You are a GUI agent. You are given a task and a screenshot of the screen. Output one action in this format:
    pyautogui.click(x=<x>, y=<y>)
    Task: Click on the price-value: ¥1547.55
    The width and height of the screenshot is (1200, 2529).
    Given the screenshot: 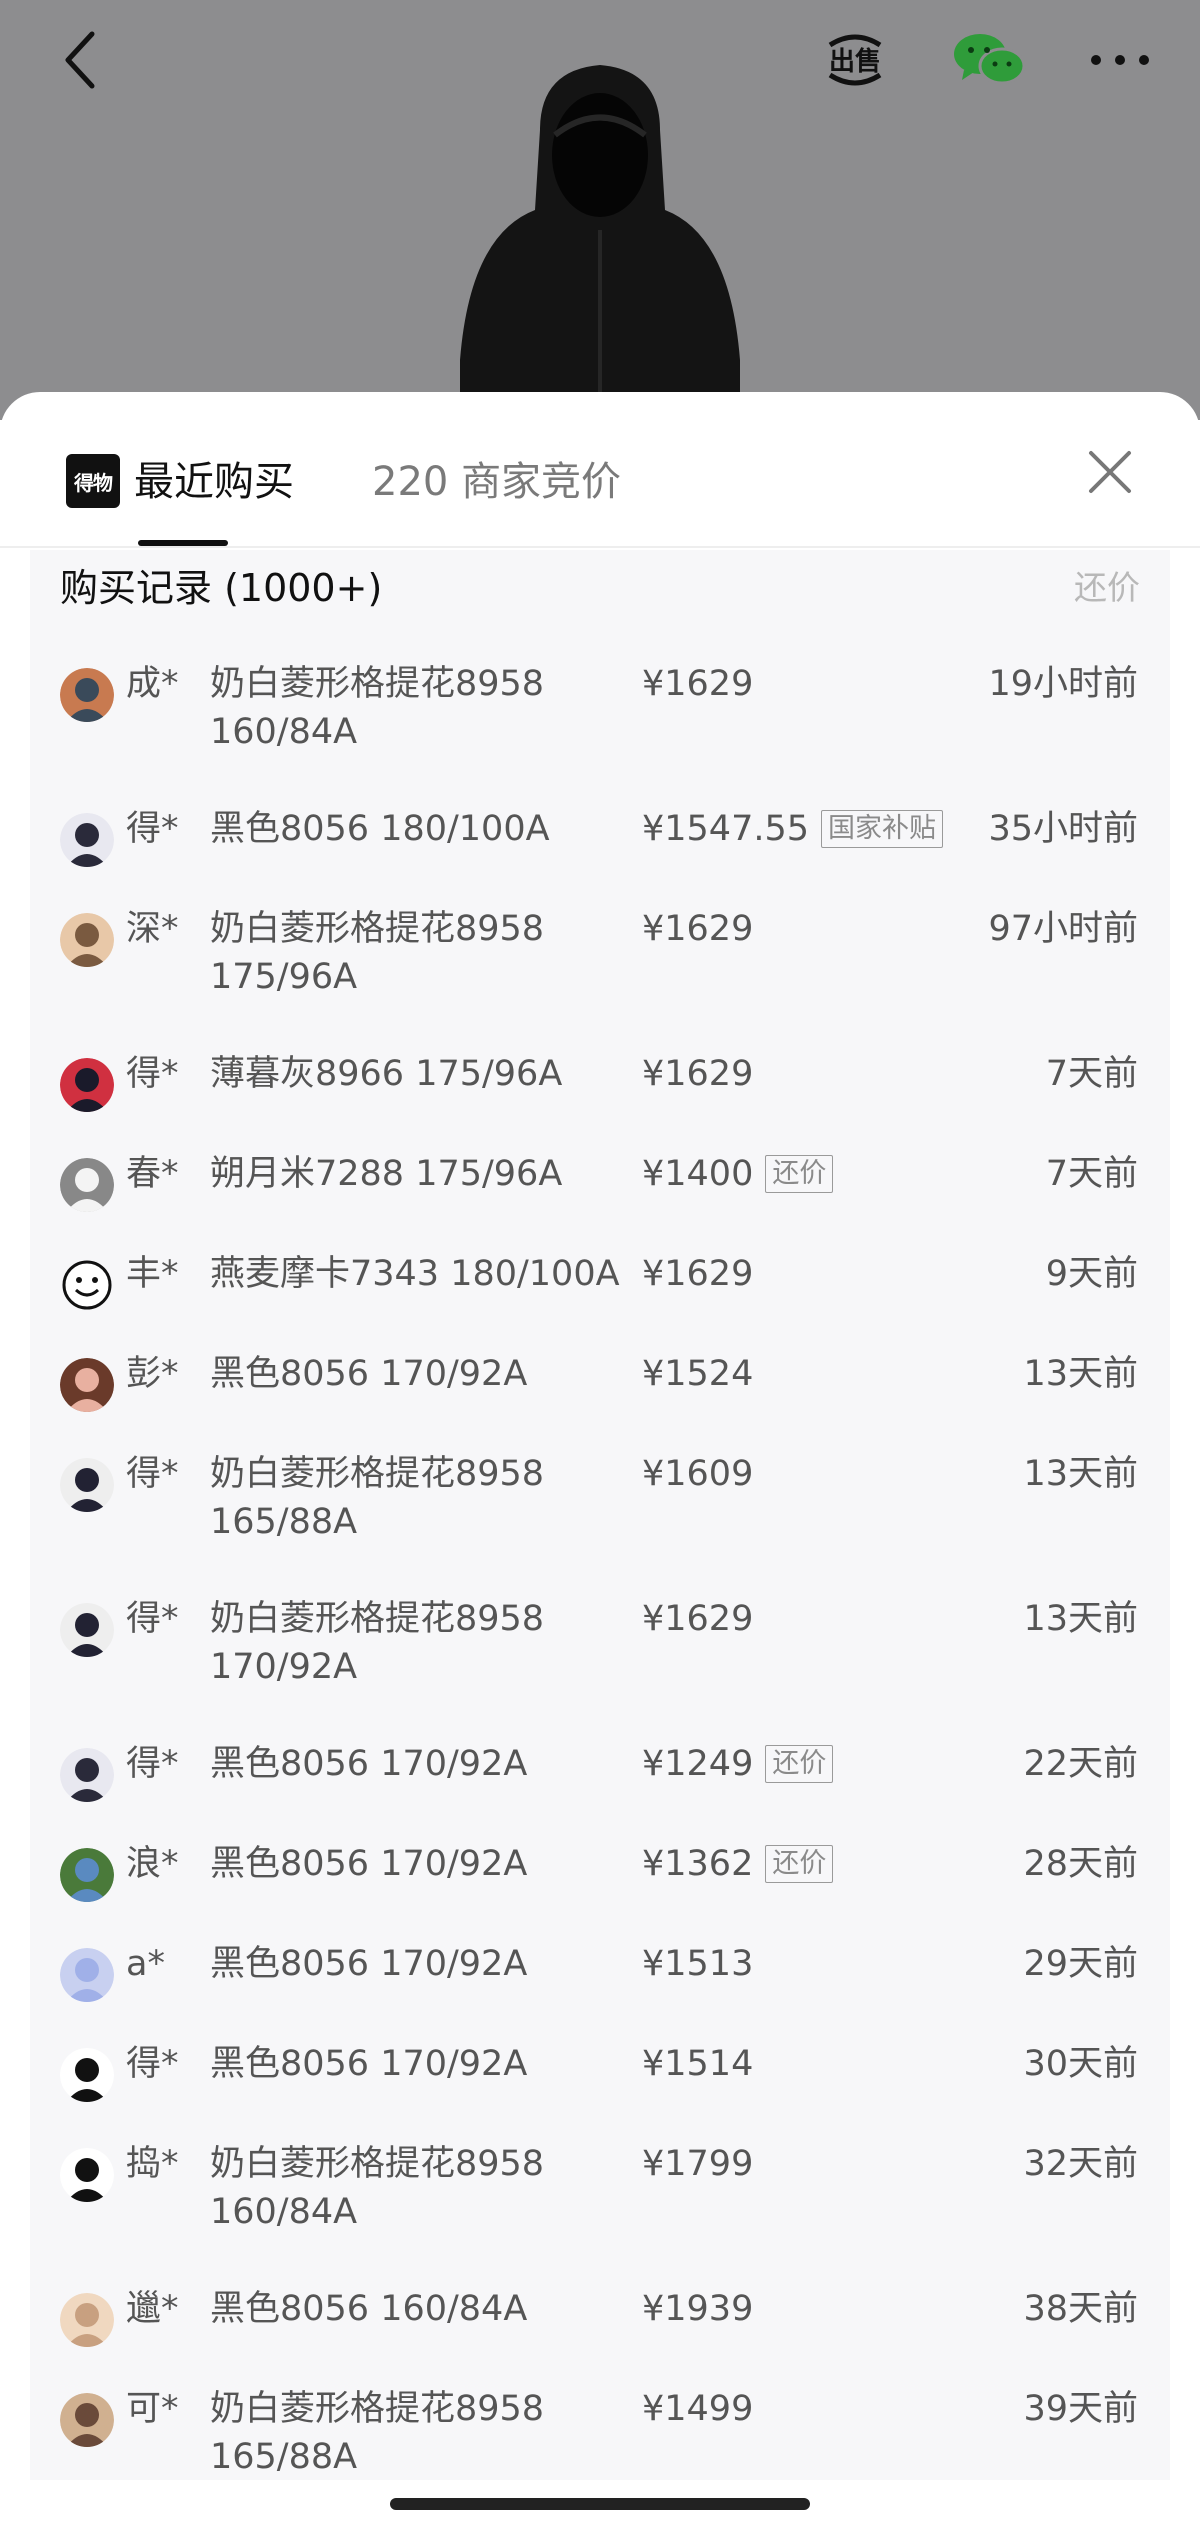 What is the action you would take?
    pyautogui.click(x=726, y=829)
    